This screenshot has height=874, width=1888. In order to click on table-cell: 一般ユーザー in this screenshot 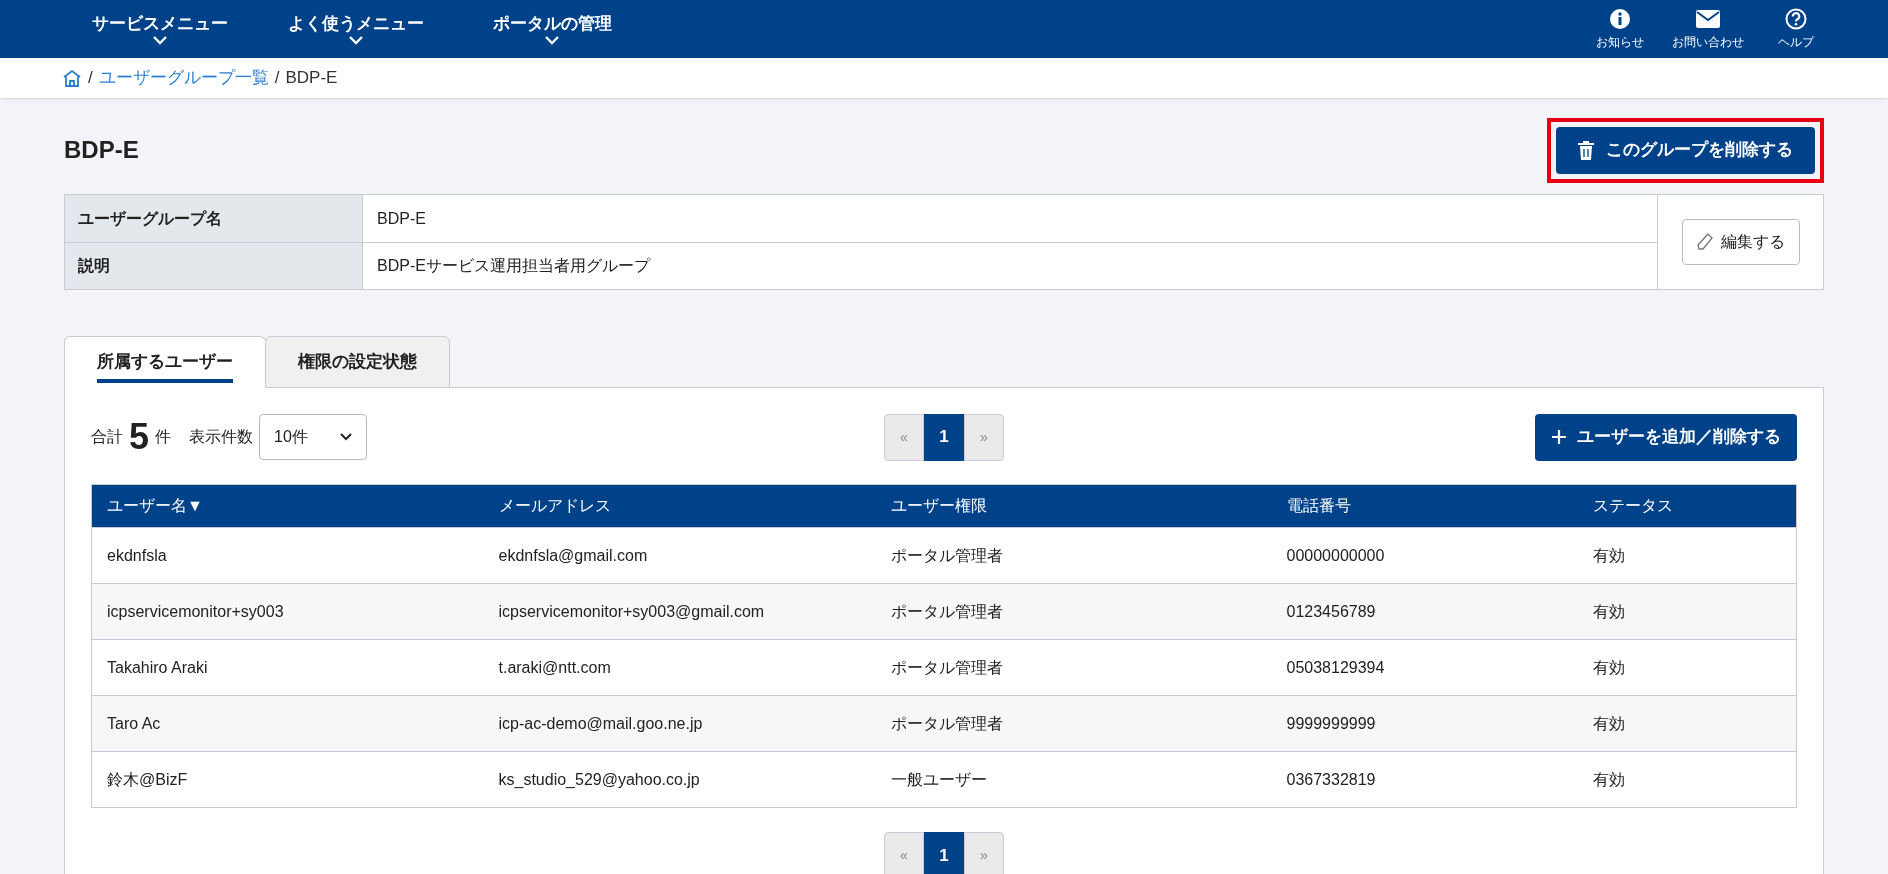, I will do `click(938, 779)`.